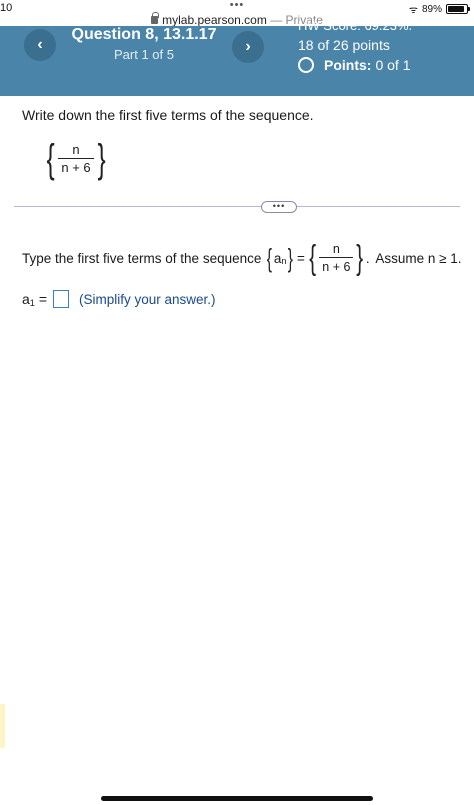 Image resolution: width=474 pixels, height=805 pixels. Describe the element at coordinates (61, 299) in the screenshot. I see `answer-input` at that location.